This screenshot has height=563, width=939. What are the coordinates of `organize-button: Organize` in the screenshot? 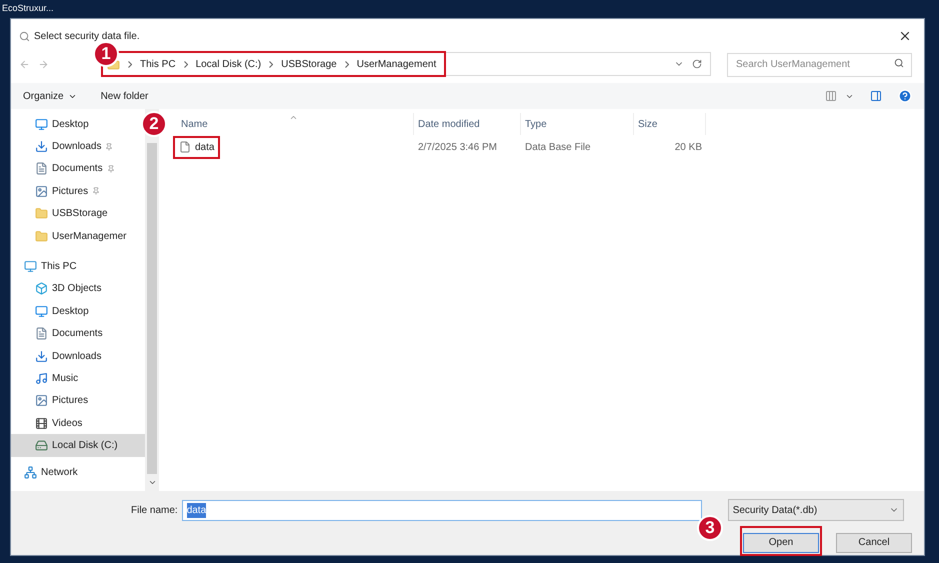 It's located at (50, 96).